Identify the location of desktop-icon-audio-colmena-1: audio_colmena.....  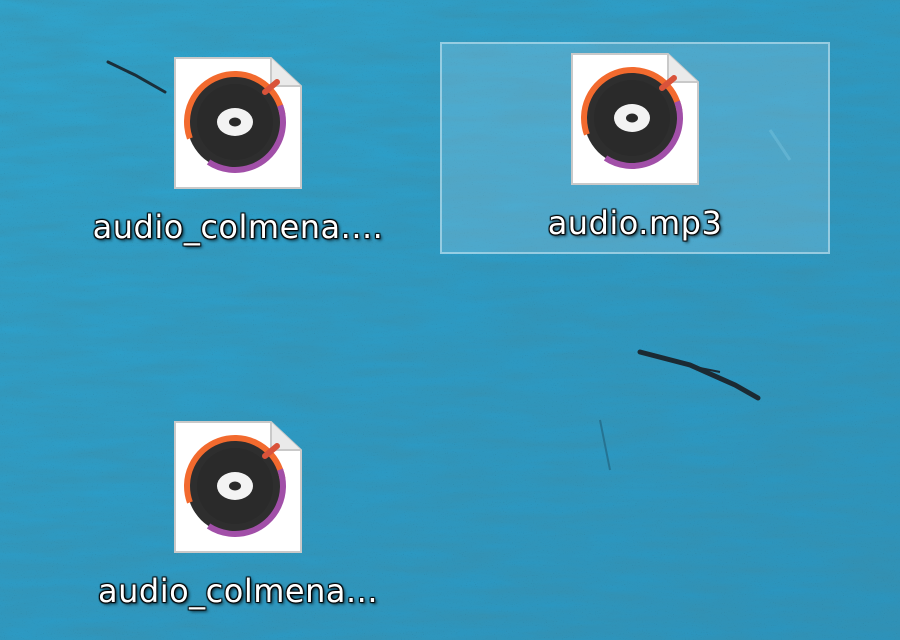
(238, 152).